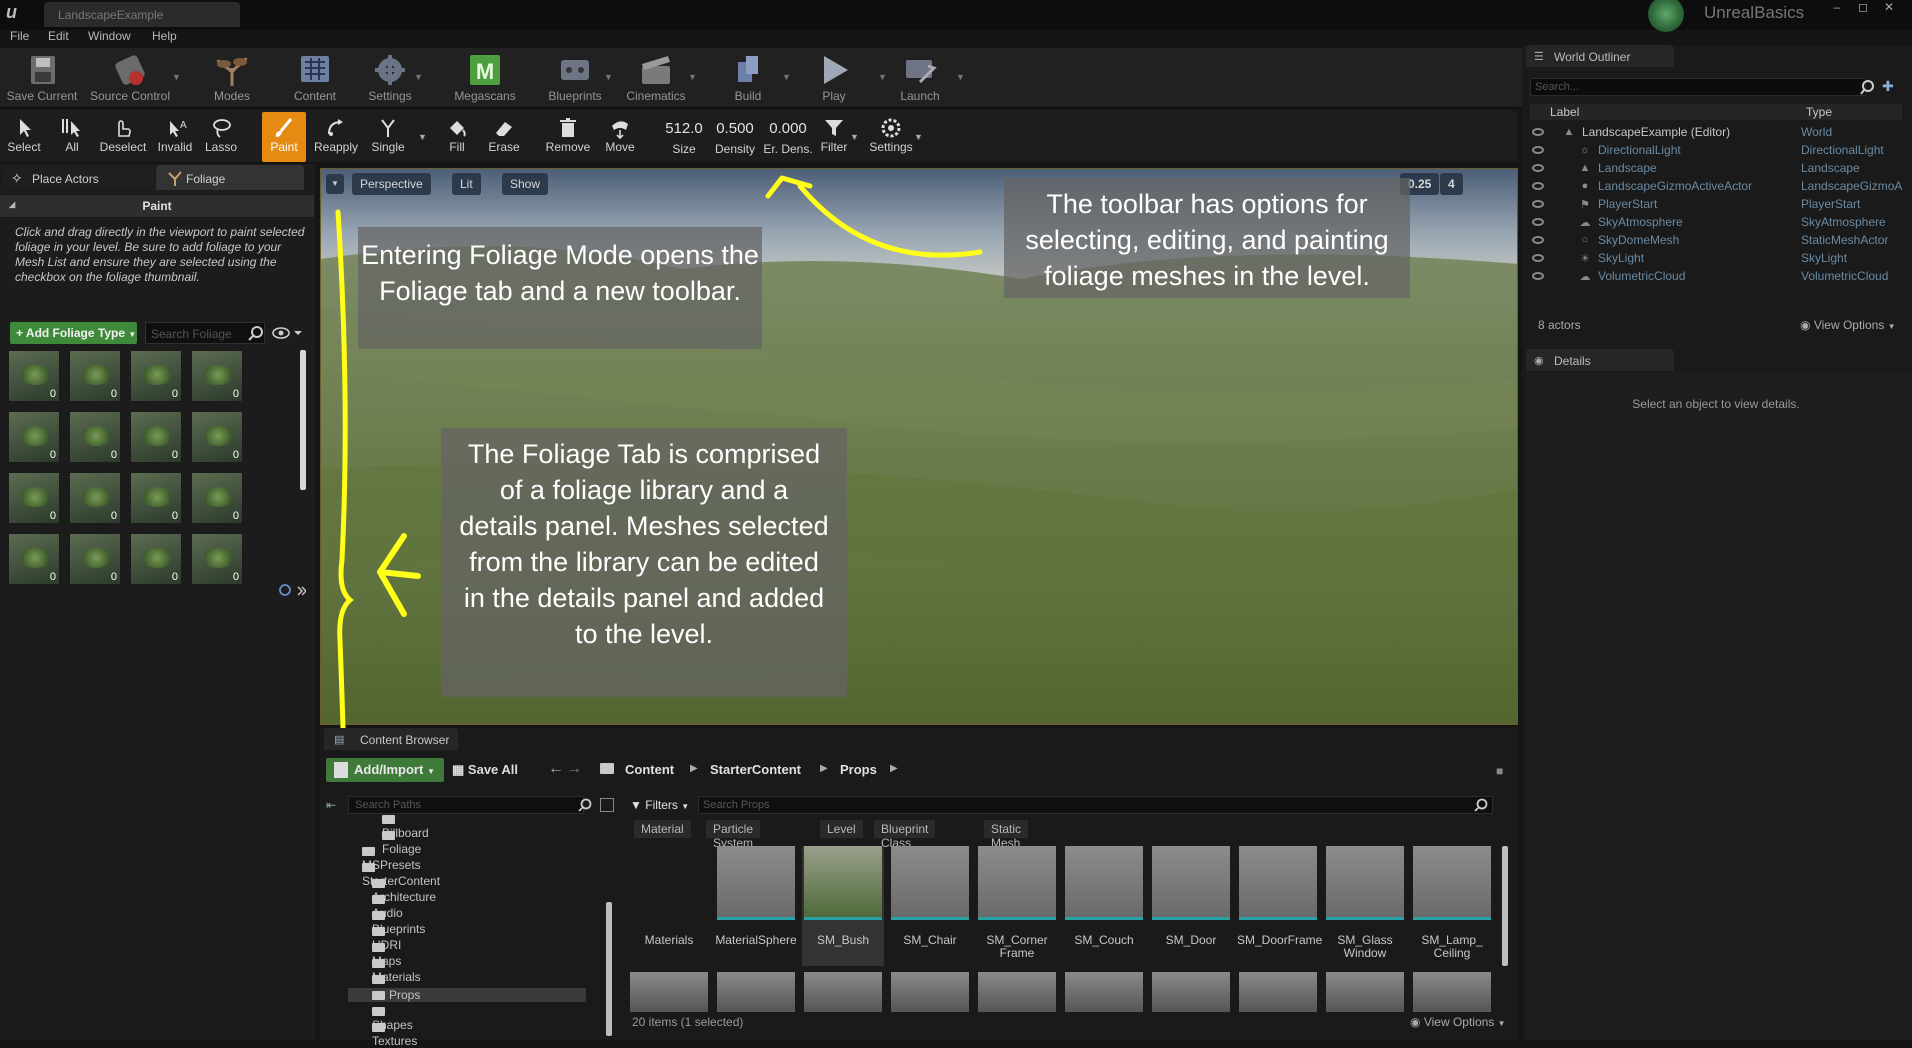 This screenshot has width=1912, height=1048. I want to click on col-label: Label, so click(1564, 112).